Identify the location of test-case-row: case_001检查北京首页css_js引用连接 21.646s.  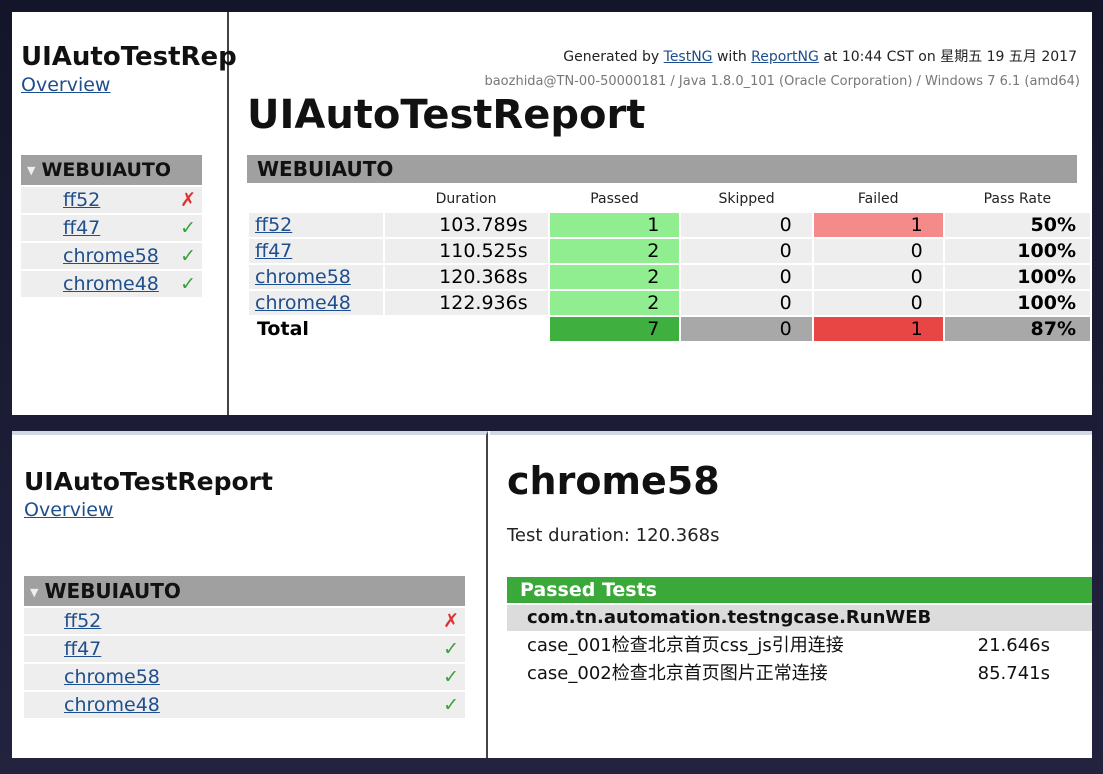
(809, 646).